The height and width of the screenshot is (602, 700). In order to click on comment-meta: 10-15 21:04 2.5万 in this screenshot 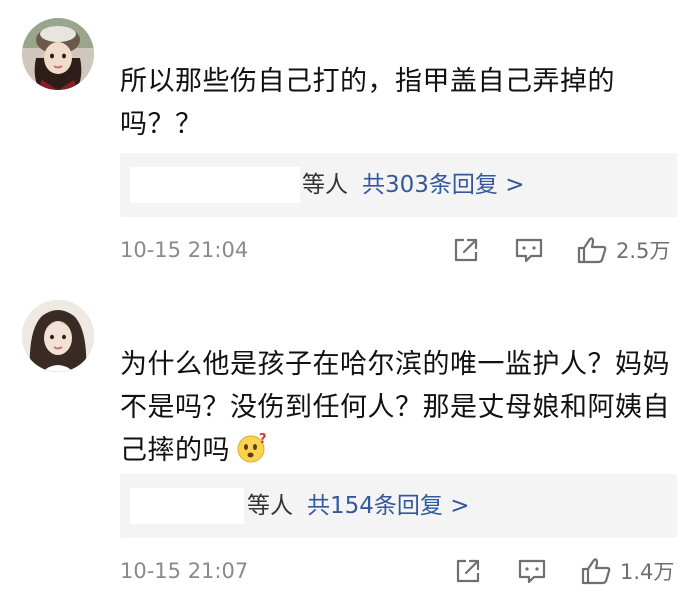, I will do `click(400, 250)`.